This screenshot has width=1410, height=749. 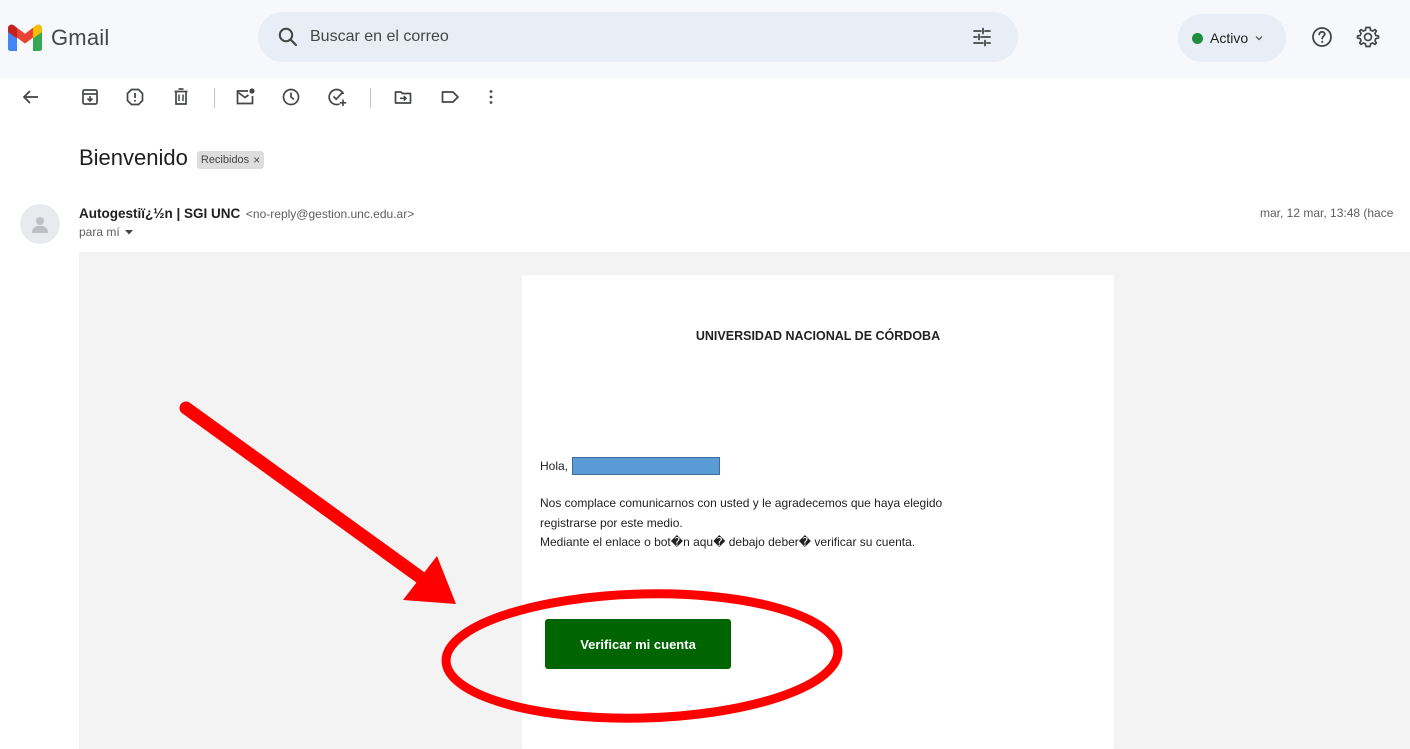 What do you see at coordinates (25, 37) in the screenshot?
I see `gmail-m-icon` at bounding box center [25, 37].